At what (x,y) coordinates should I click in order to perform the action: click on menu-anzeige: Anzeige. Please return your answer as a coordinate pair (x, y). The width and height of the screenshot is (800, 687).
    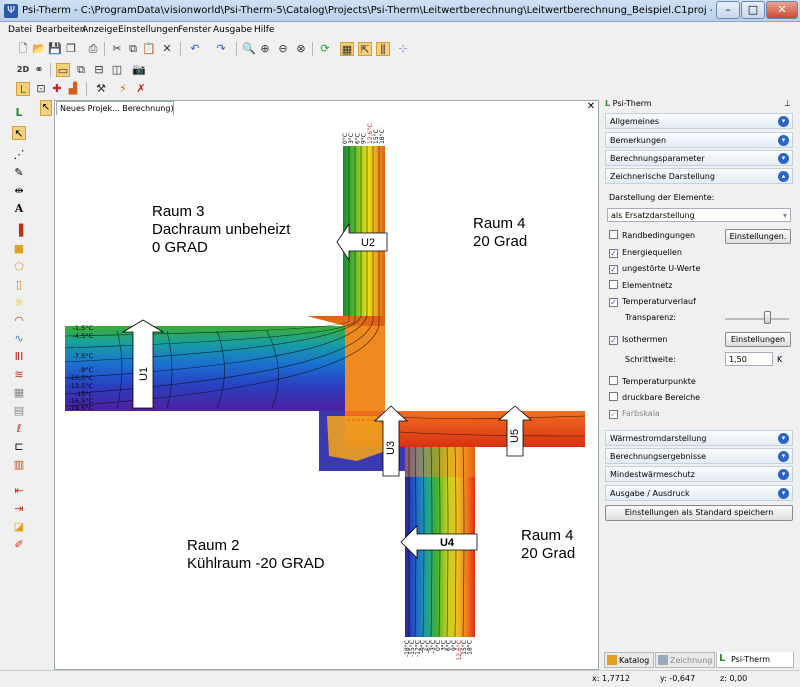
    Looking at the image, I should click on (100, 30).